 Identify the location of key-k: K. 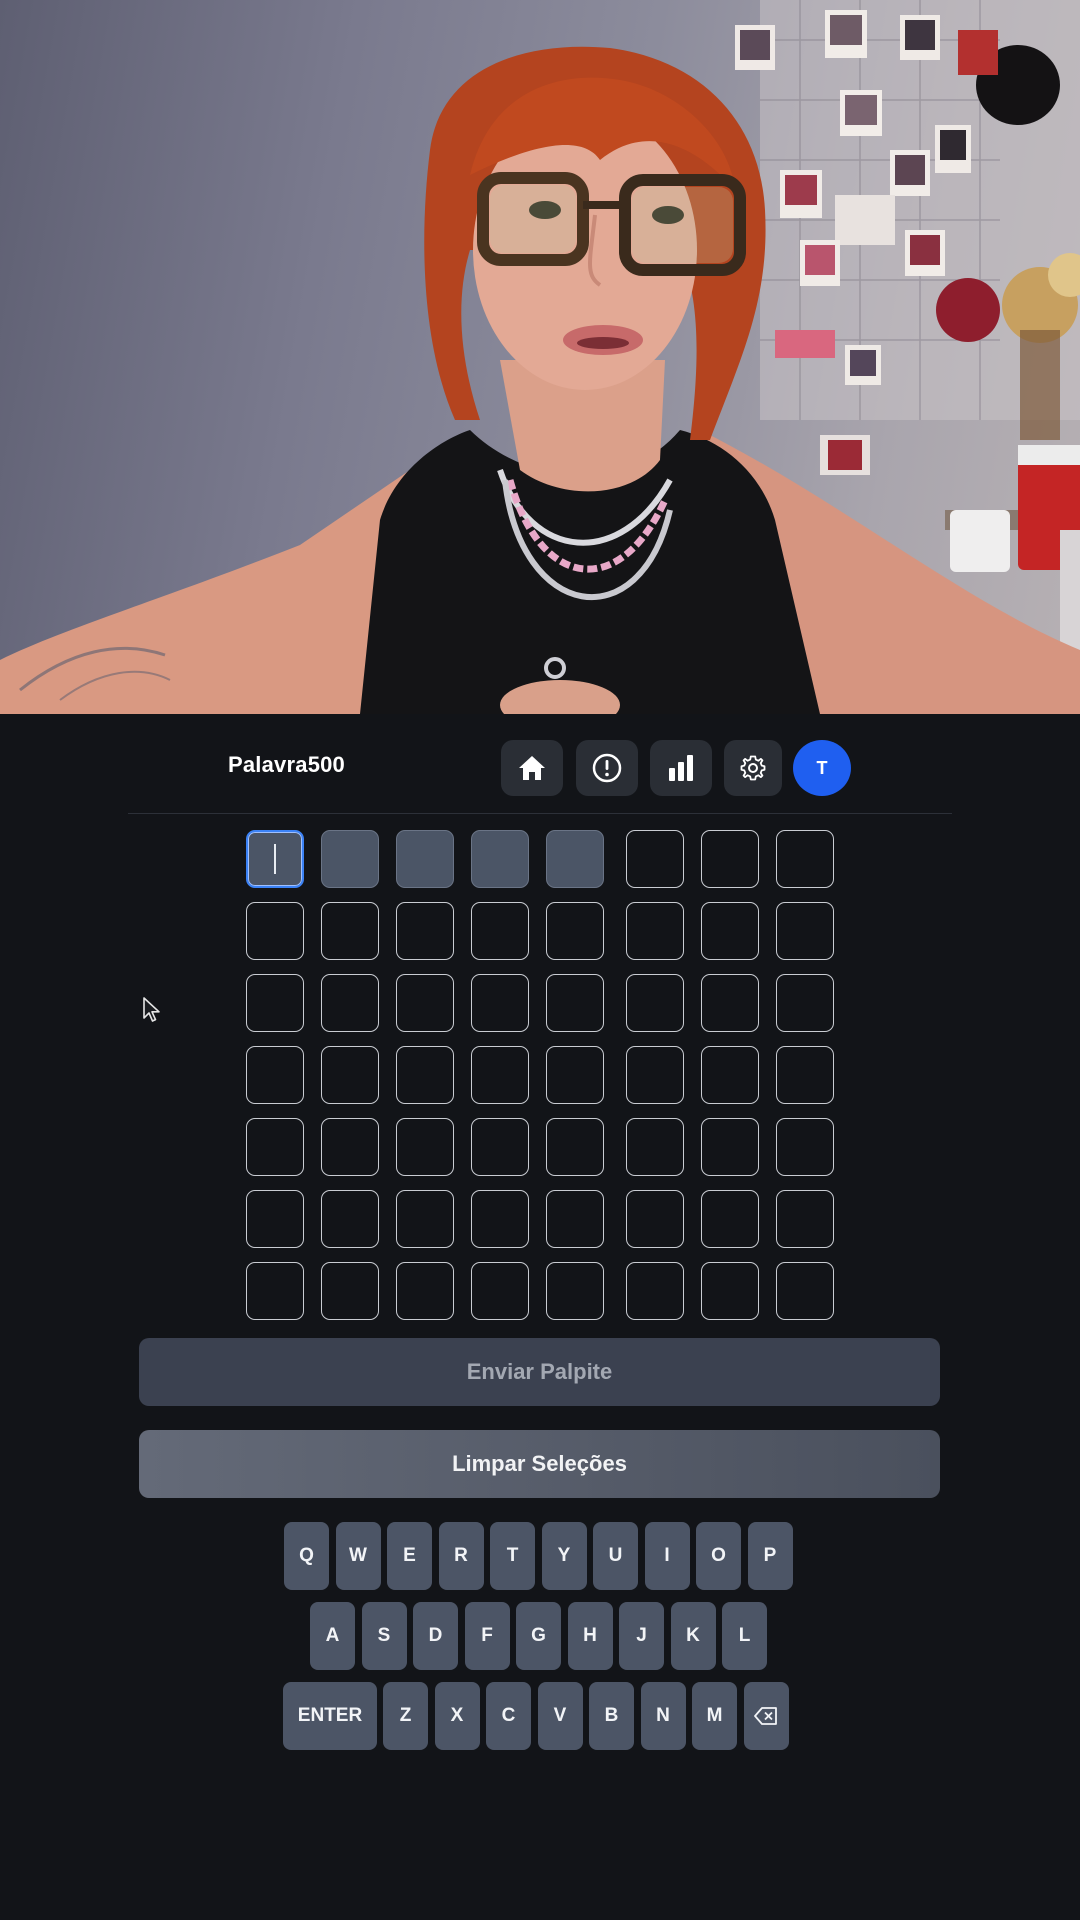
(693, 1636).